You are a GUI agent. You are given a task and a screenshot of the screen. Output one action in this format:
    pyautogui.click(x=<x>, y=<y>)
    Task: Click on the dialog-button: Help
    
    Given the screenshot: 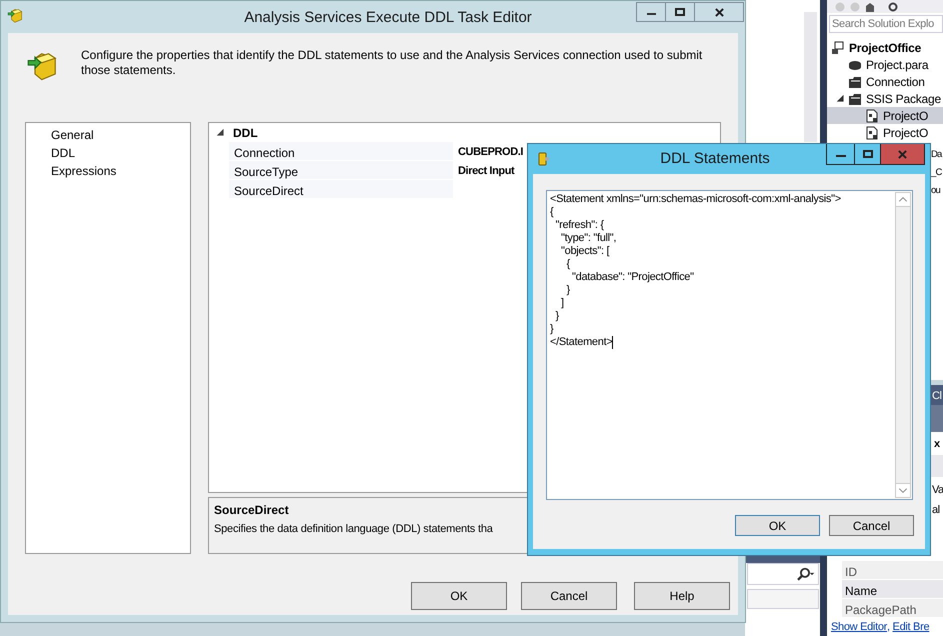 What is the action you would take?
    pyautogui.click(x=682, y=596)
    